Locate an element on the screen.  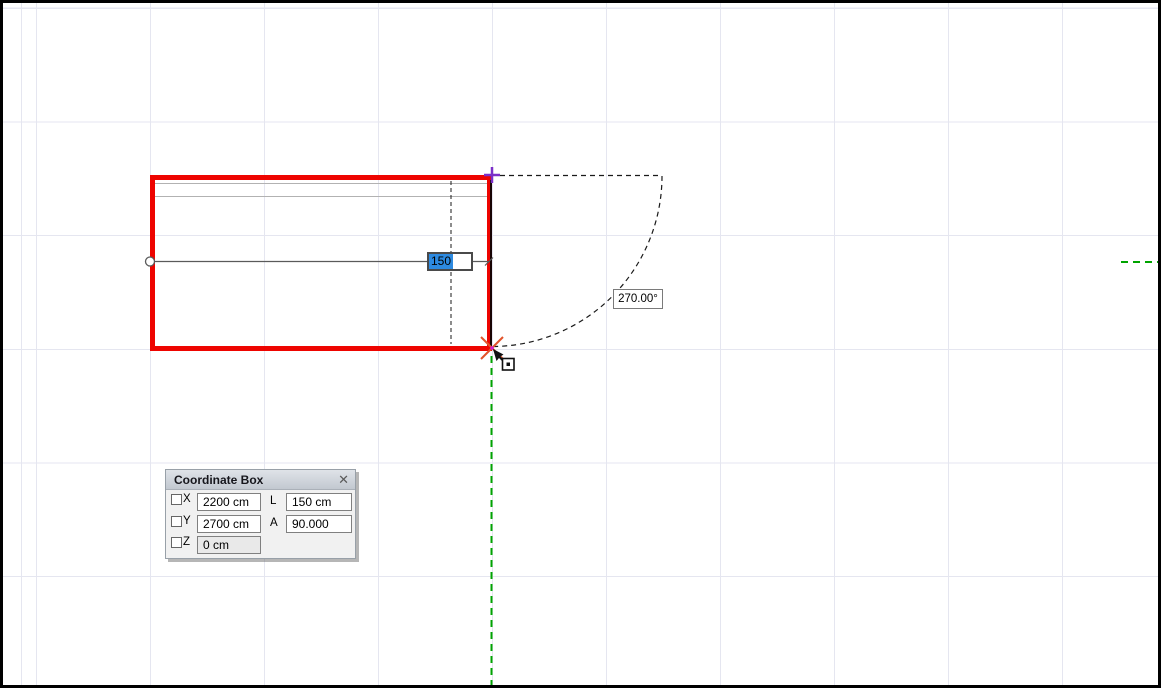
angle-readout: 270.00° is located at coordinates (638, 299).